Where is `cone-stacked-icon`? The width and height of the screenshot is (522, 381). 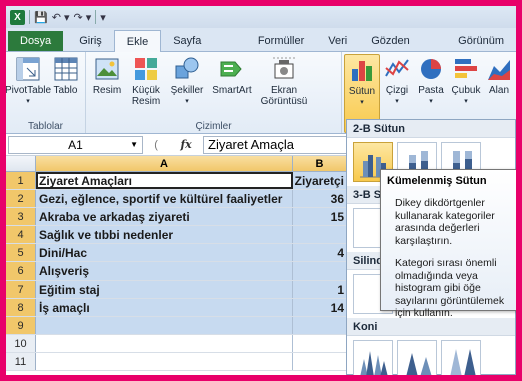
cone-stacked-icon is located at coordinates (419, 364).